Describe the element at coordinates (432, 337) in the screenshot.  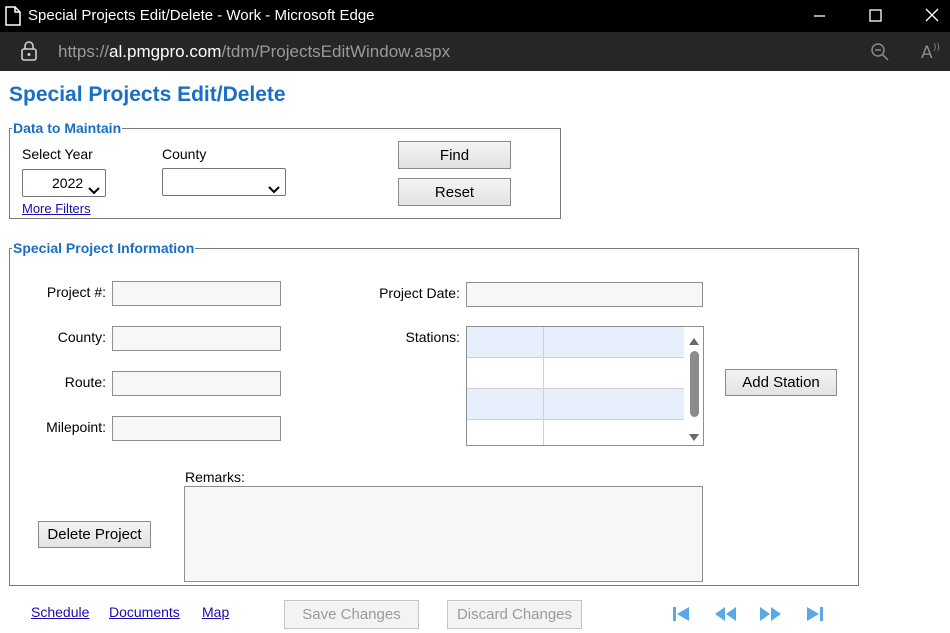
I see `stations-label: Stations:` at that location.